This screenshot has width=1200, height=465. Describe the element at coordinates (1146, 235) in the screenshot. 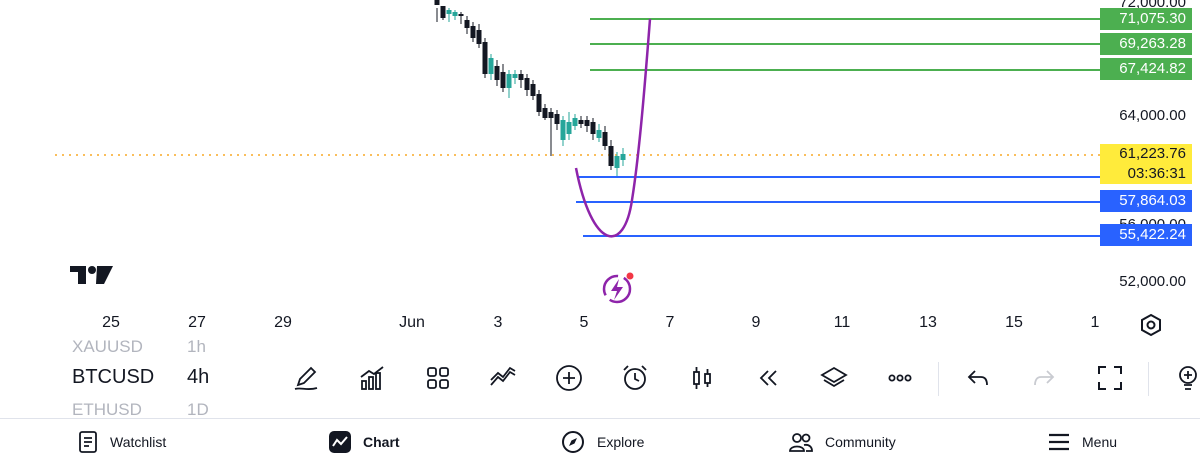

I see `price-label-support2: 55,422.24` at that location.